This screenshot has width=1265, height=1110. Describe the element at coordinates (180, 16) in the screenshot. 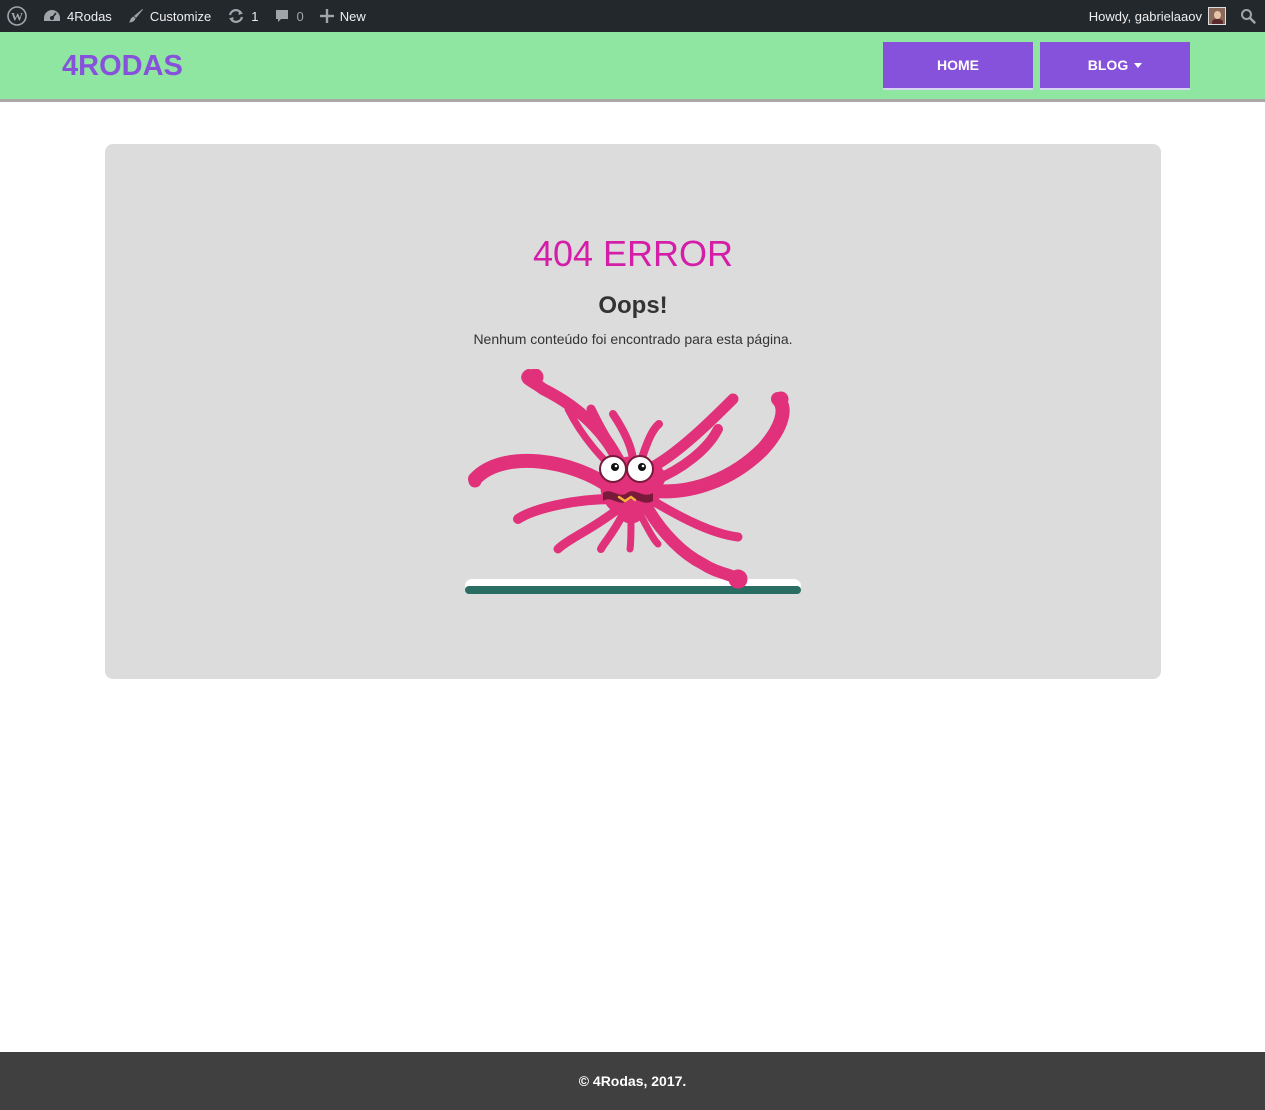

I see `customize-label: Customize` at that location.